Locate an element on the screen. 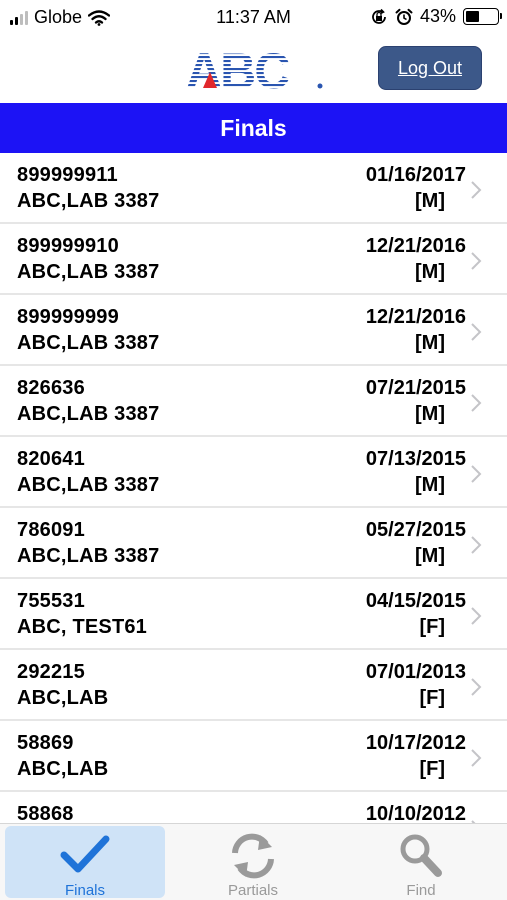 This screenshot has width=507, height=900. abc-logo: ABC is located at coordinates (254, 69).